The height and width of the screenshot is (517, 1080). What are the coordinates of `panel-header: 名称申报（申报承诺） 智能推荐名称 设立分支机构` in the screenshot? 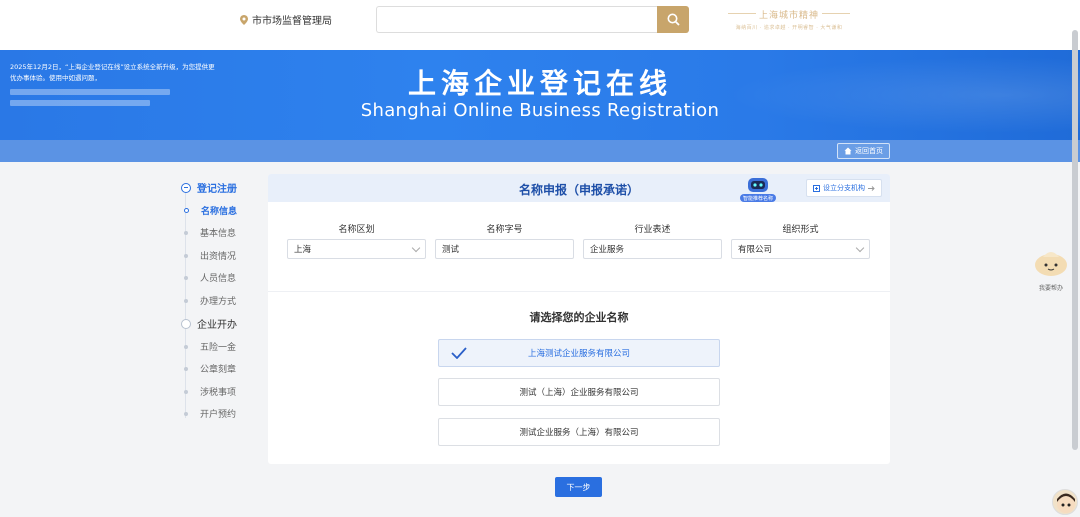 It's located at (579, 188).